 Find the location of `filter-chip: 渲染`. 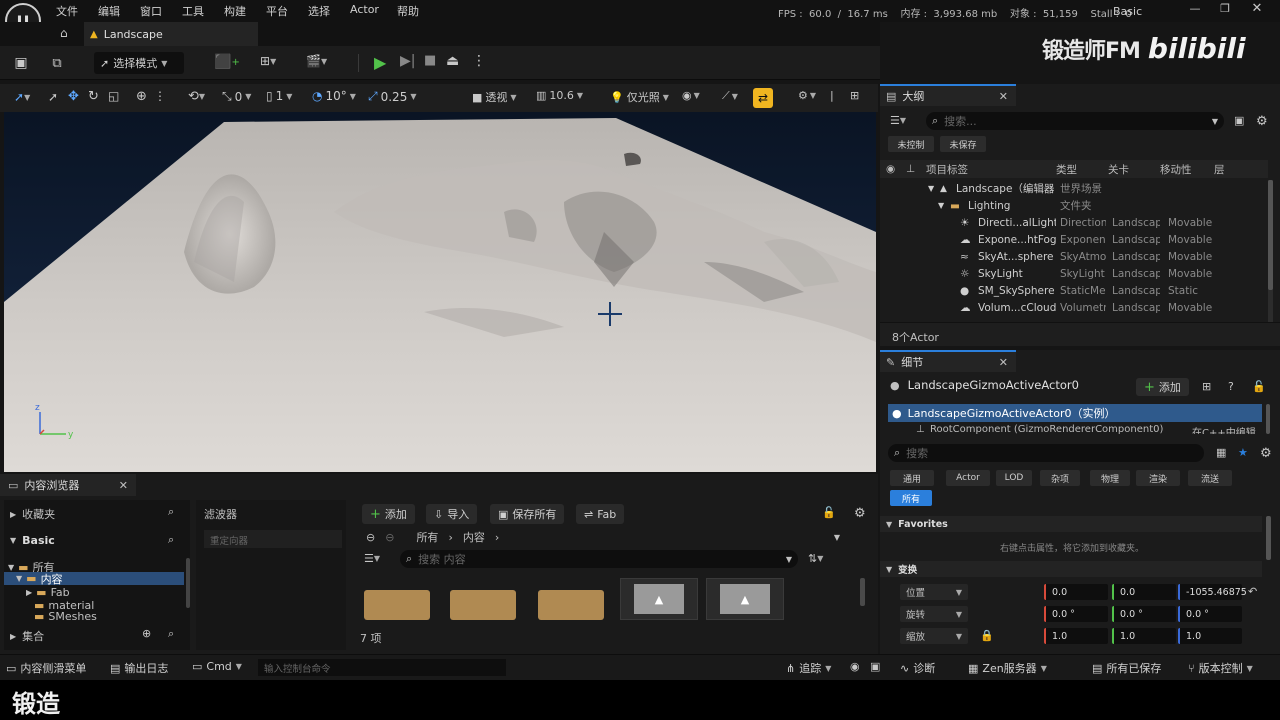

filter-chip: 渲染 is located at coordinates (1158, 478).